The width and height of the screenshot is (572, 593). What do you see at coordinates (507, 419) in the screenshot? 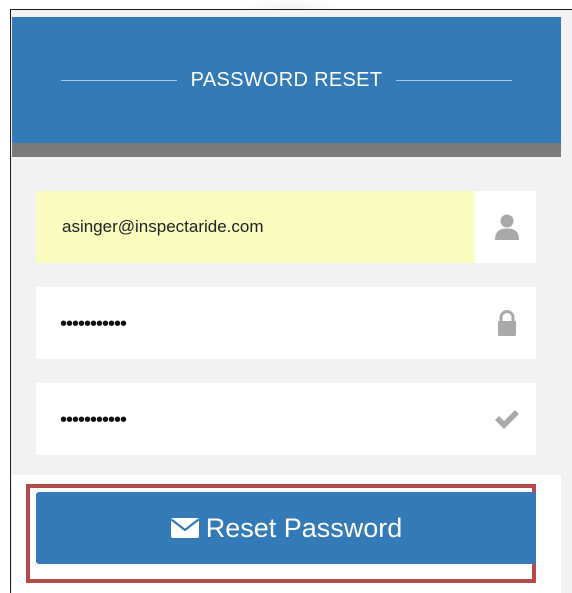
I see `checkmark-icon` at bounding box center [507, 419].